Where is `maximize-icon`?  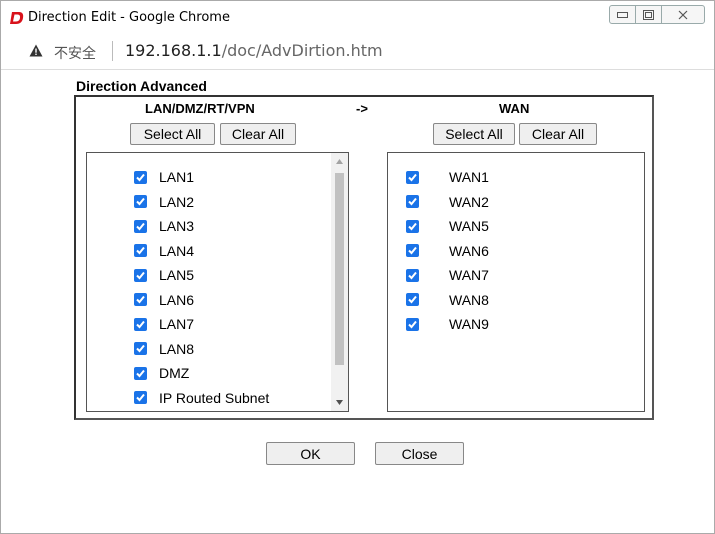
maximize-icon is located at coordinates (648, 14).